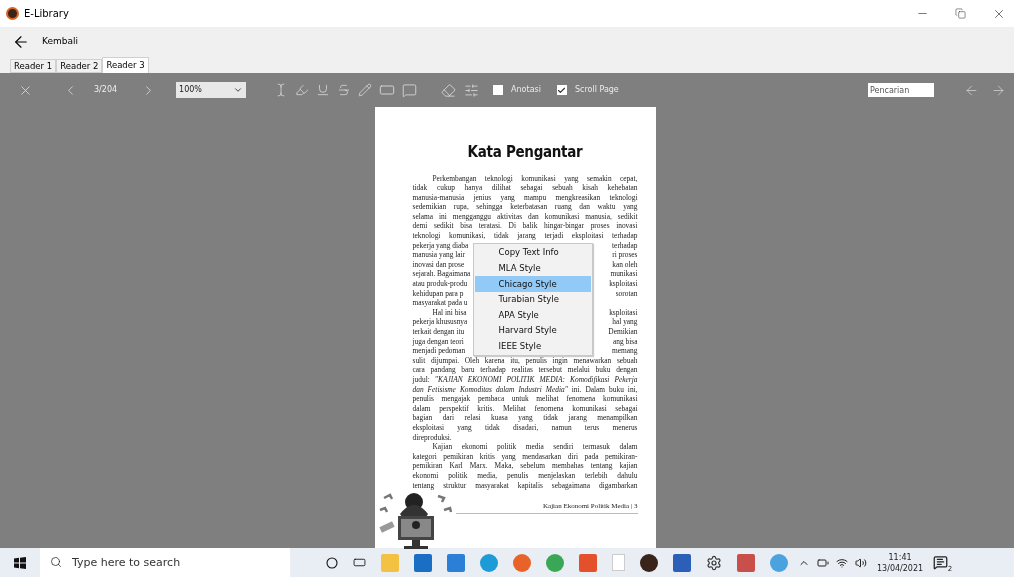 Image resolution: width=1014 pixels, height=577 pixels. I want to click on clock-date: 13/04/2021, so click(900, 568).